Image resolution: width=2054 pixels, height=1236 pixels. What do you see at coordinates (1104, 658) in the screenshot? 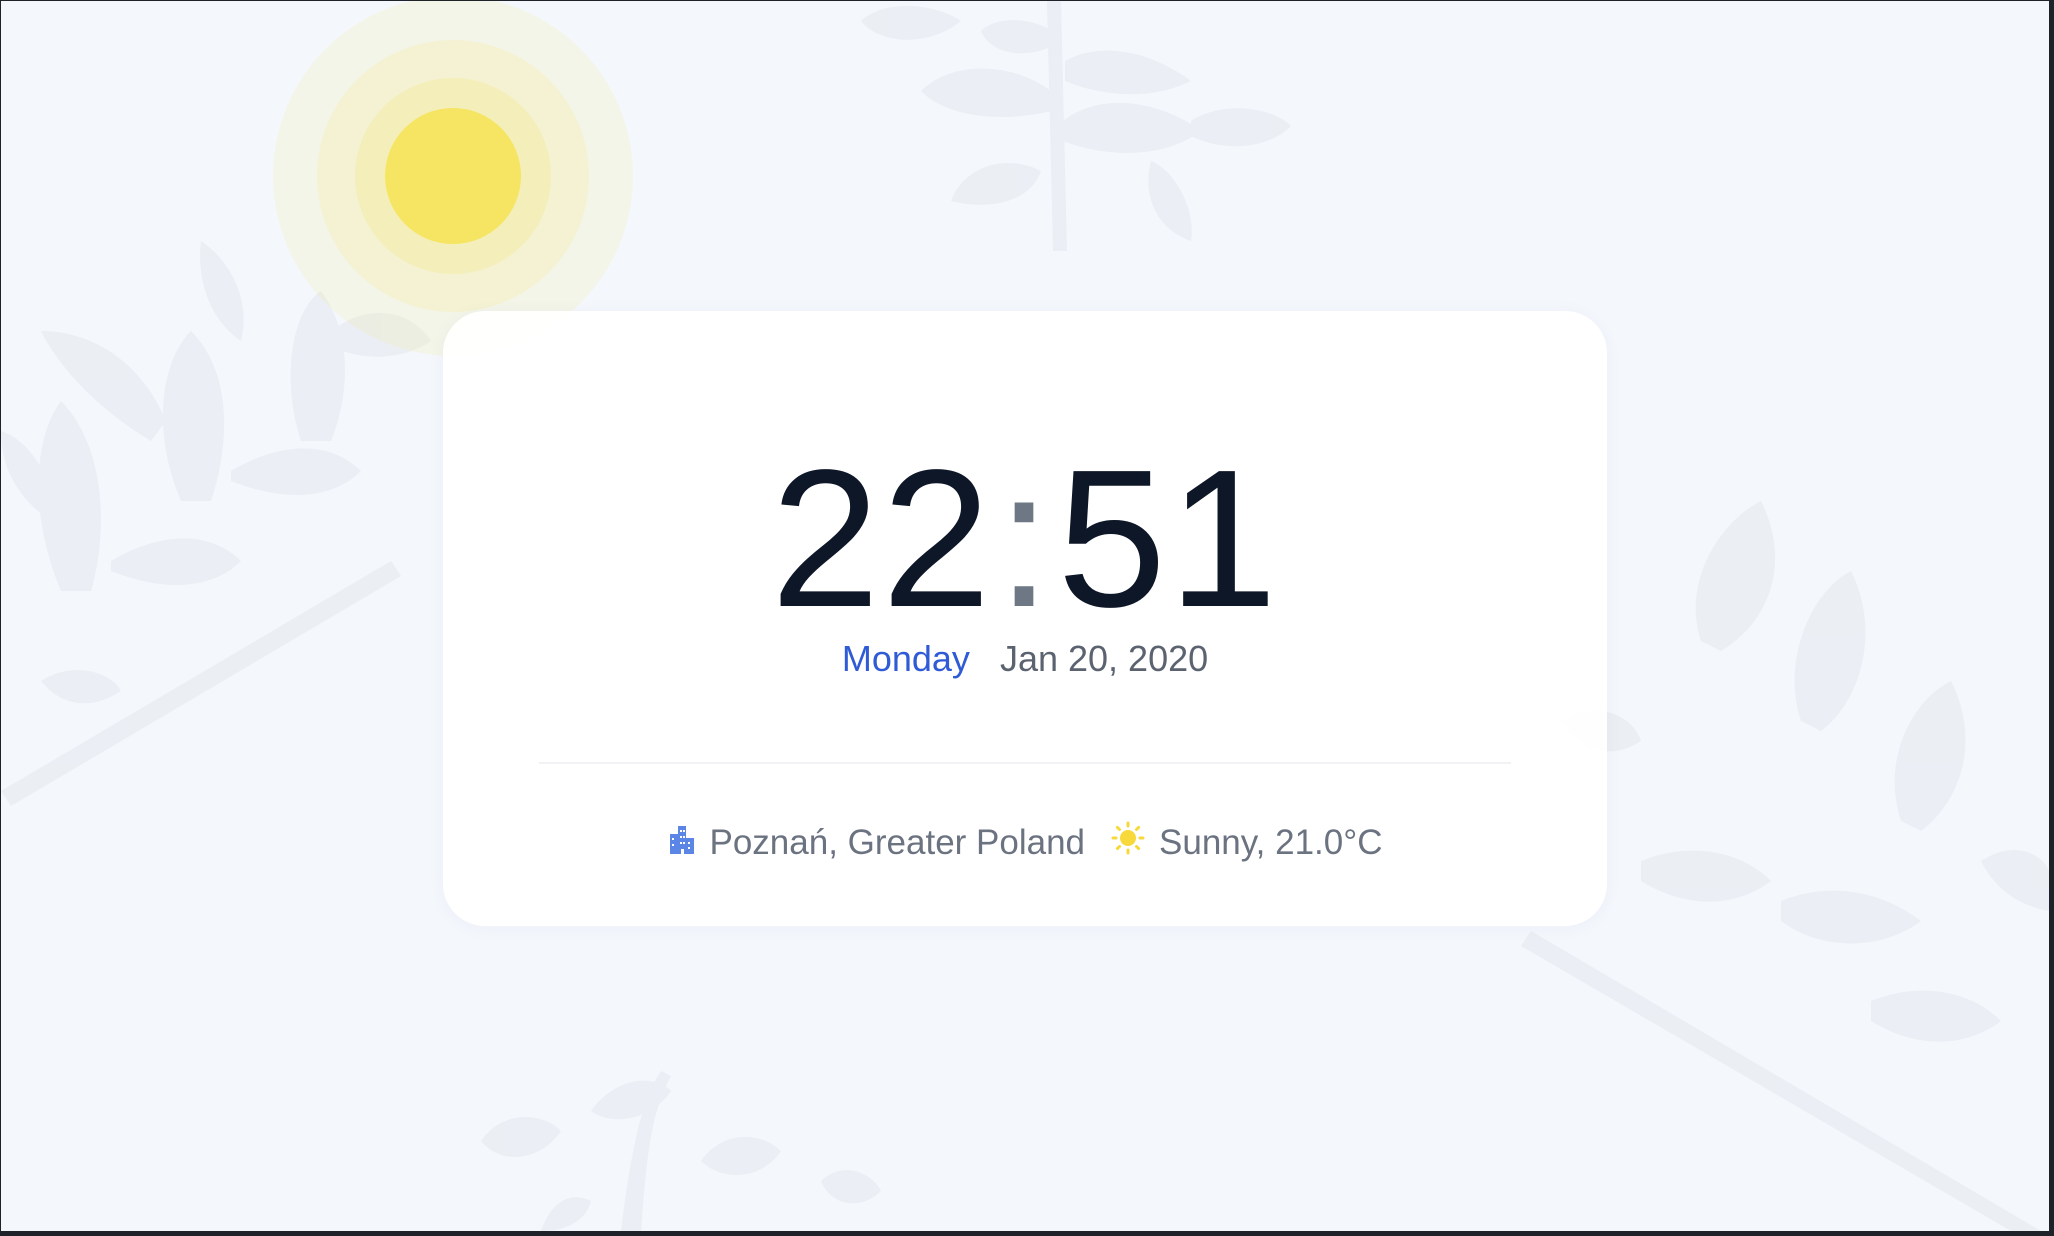
I see `date-label: Jan 20, 2020` at bounding box center [1104, 658].